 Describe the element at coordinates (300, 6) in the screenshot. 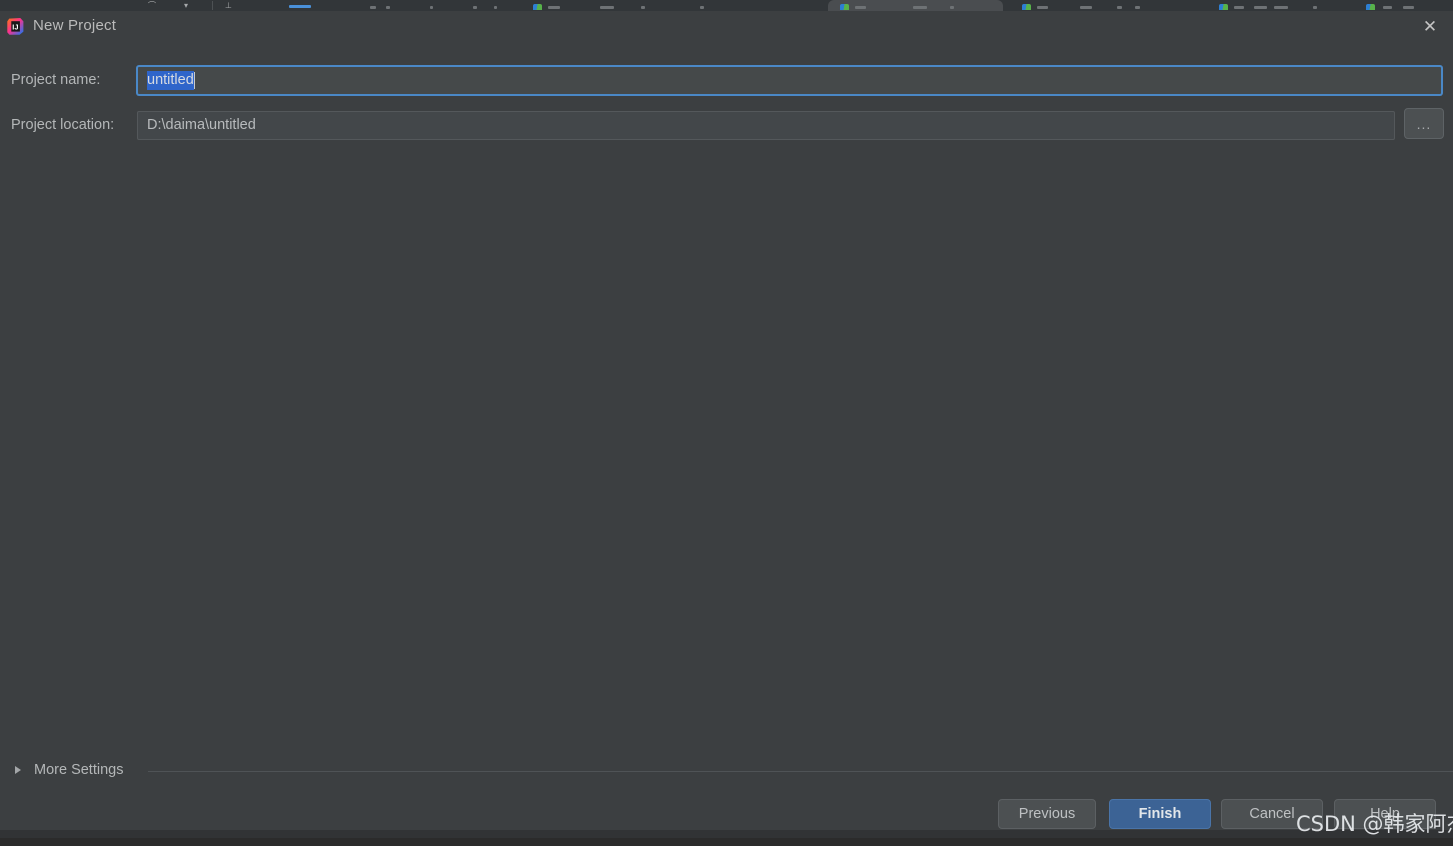

I see `tab-highlight` at that location.